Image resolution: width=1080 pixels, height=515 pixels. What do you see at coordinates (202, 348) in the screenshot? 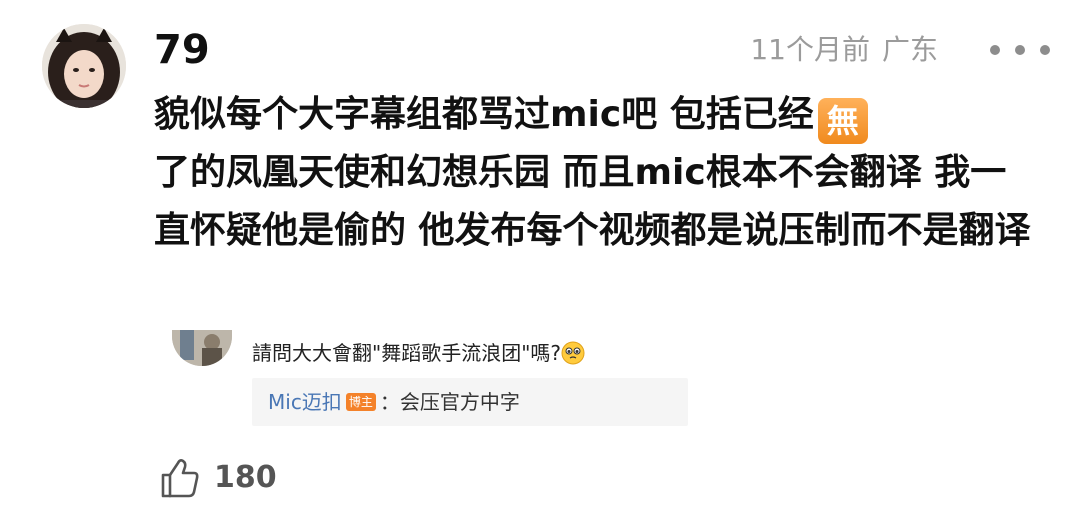
I see `quote-avatar` at bounding box center [202, 348].